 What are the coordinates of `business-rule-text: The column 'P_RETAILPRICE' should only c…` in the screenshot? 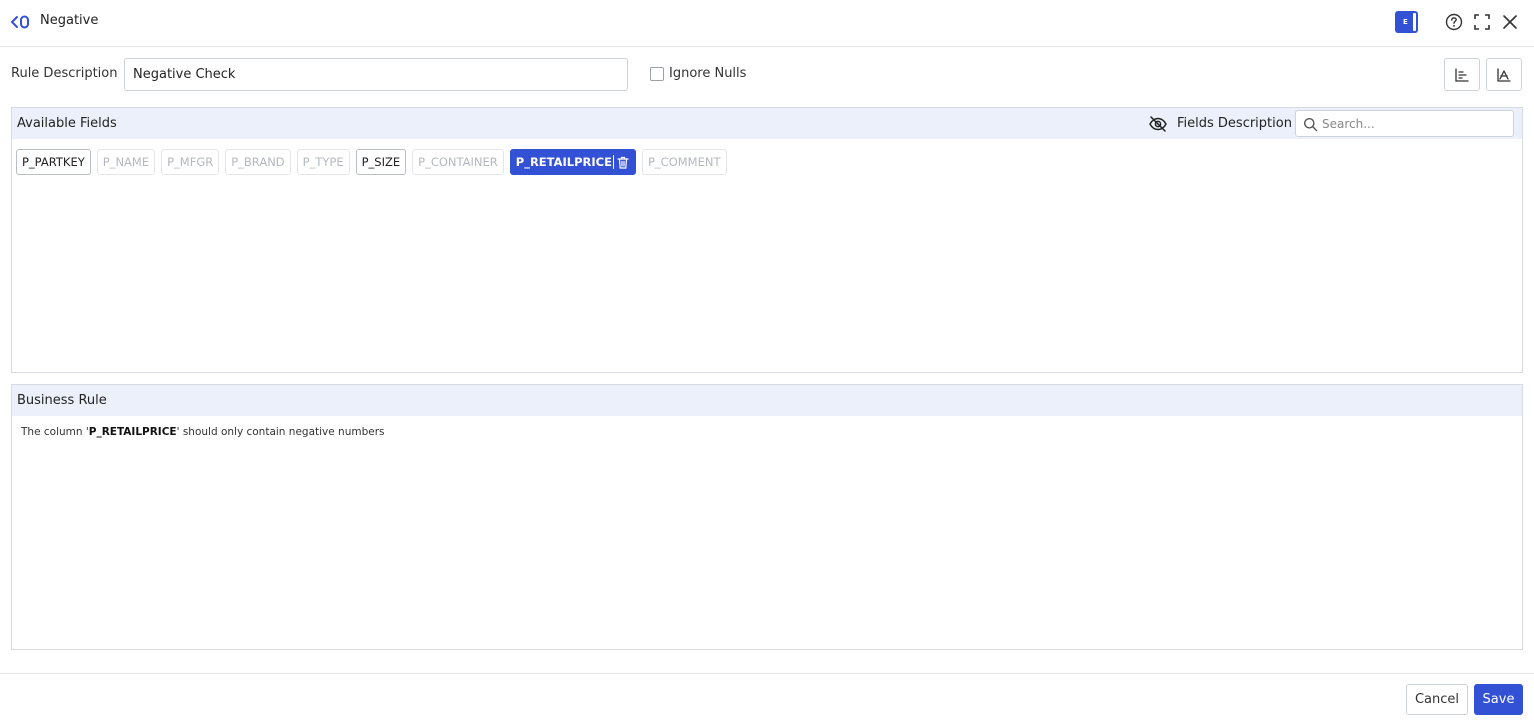 It's located at (203, 432).